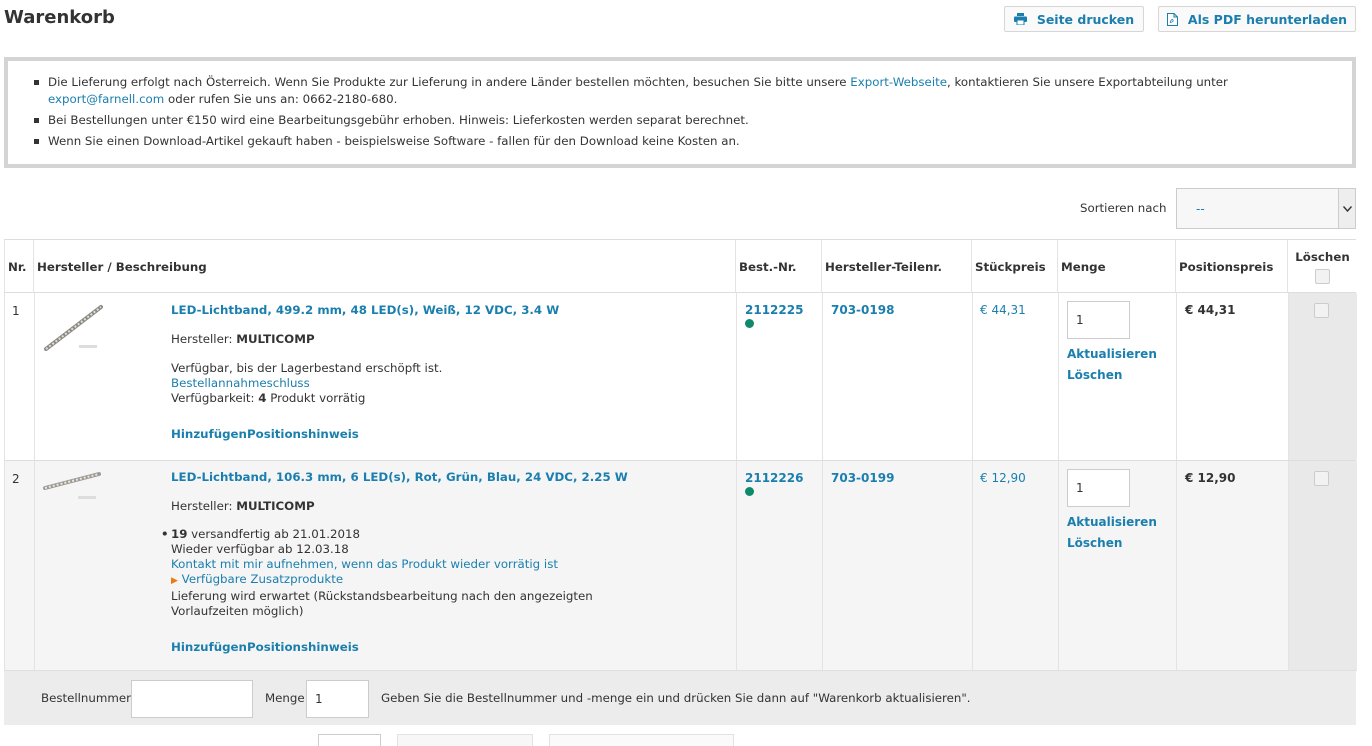  I want to click on quantity-label: Menge, so click(285, 698).